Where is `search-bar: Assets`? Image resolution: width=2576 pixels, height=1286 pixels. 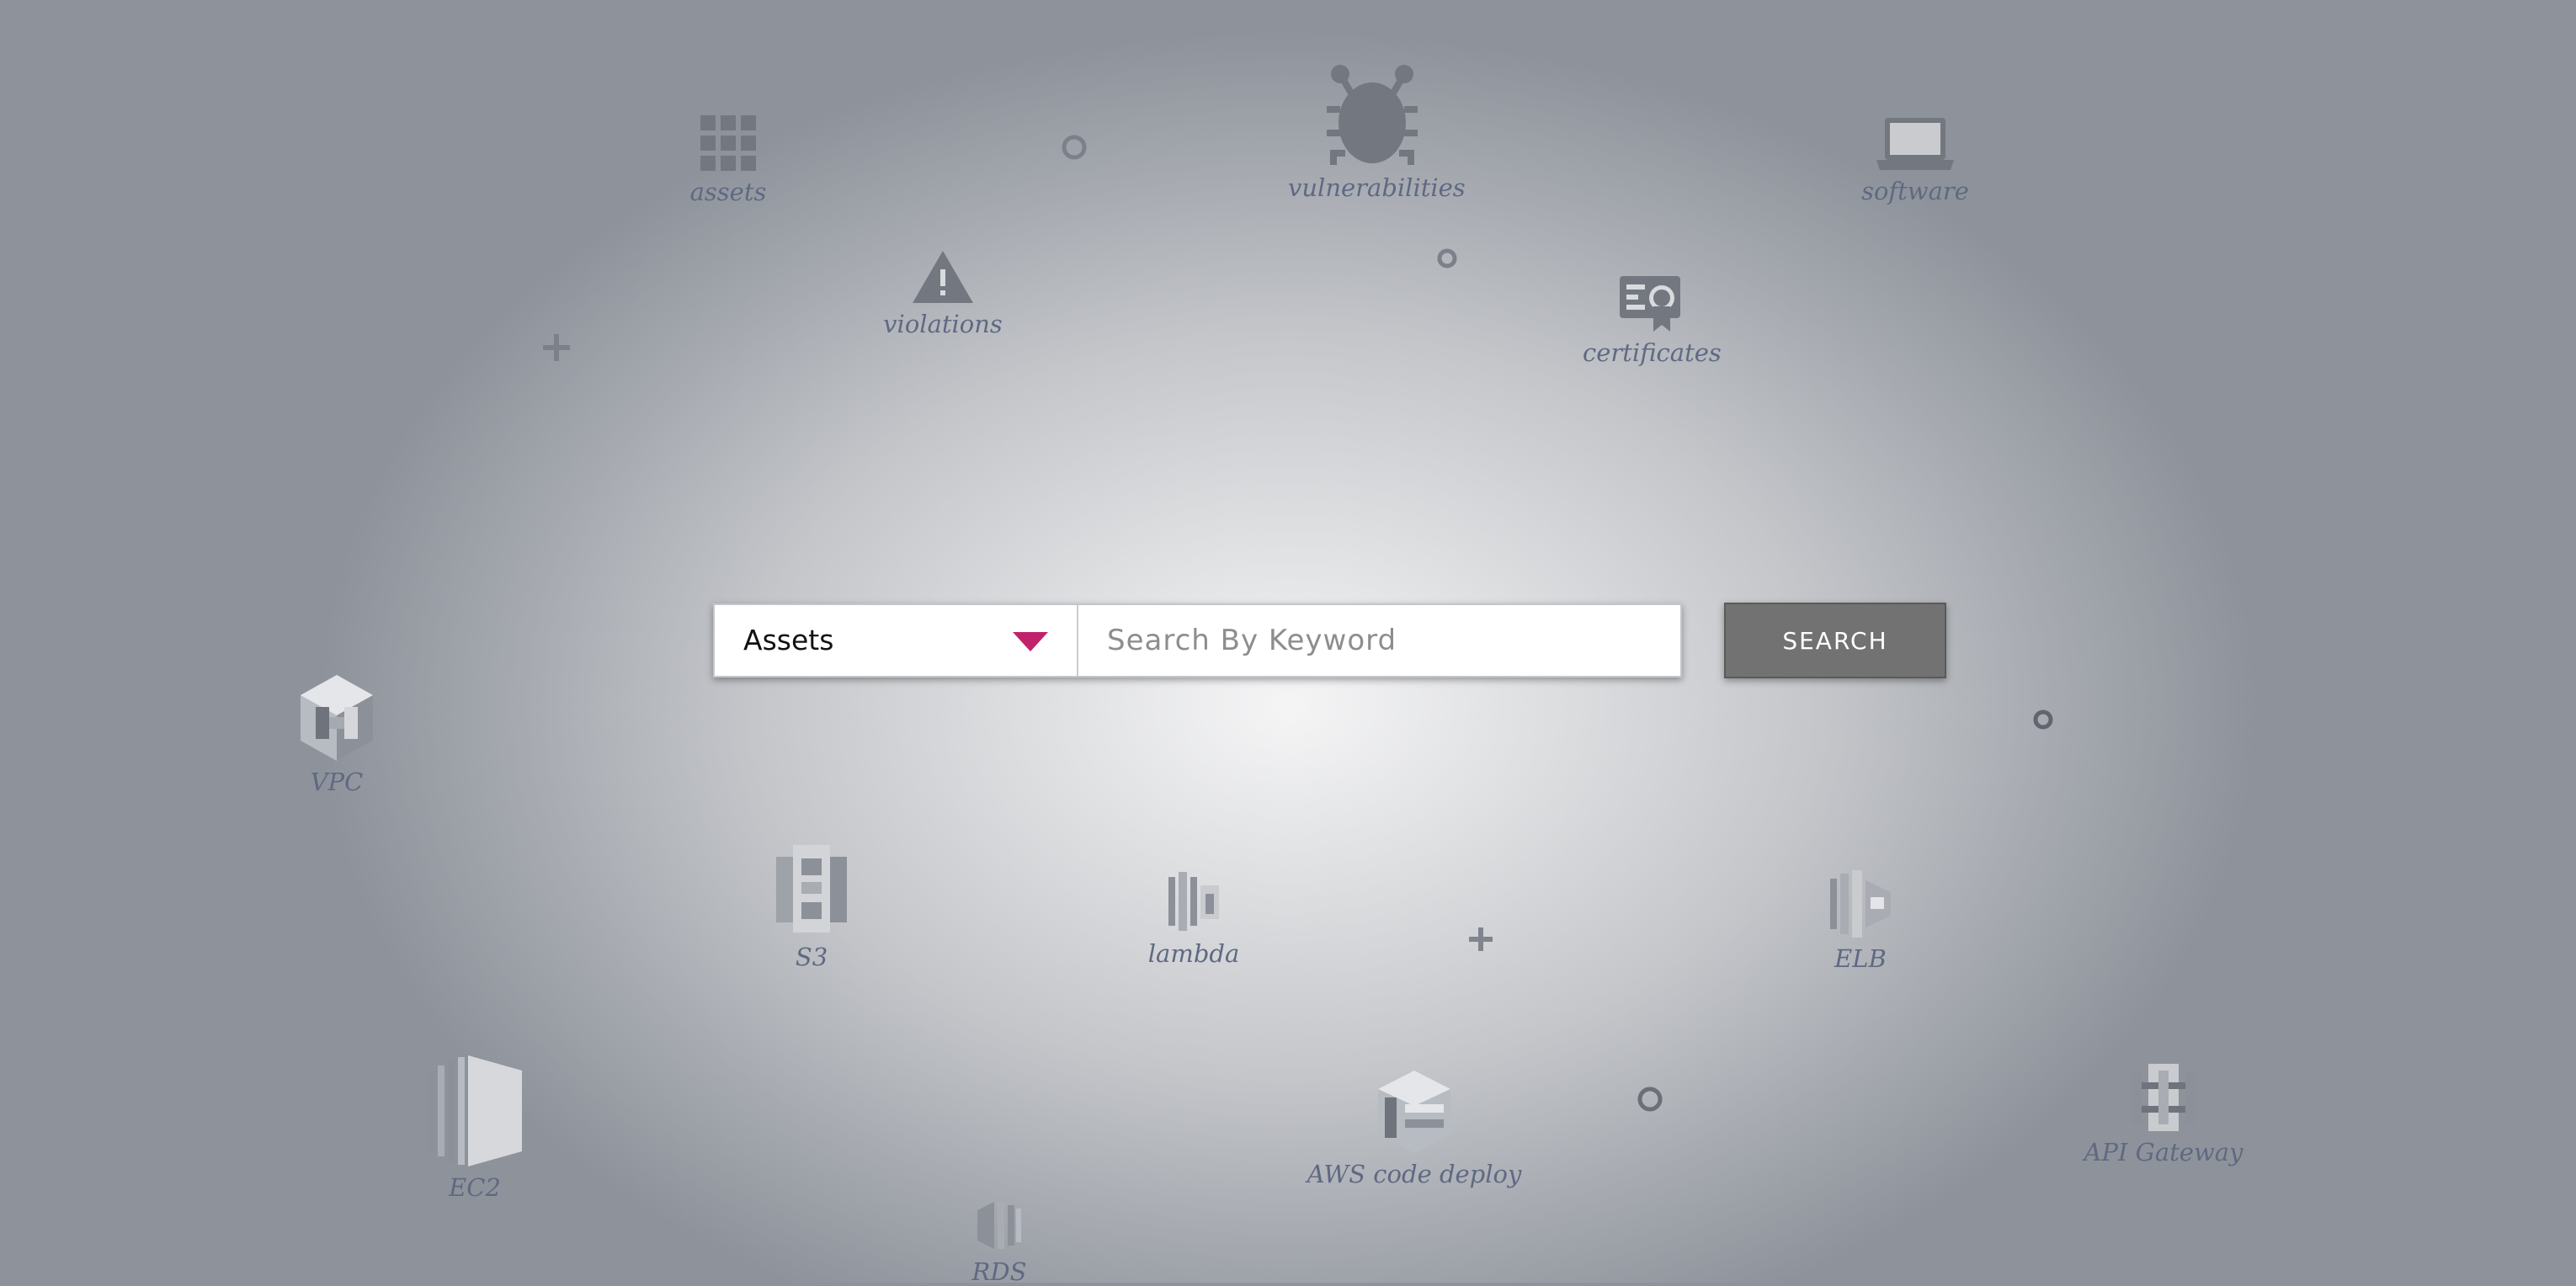
search-bar: Assets is located at coordinates (1198, 640).